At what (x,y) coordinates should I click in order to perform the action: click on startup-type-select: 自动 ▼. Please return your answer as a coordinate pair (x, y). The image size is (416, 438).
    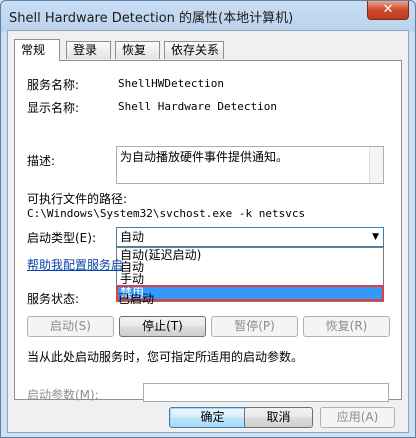
    Looking at the image, I should click on (250, 237).